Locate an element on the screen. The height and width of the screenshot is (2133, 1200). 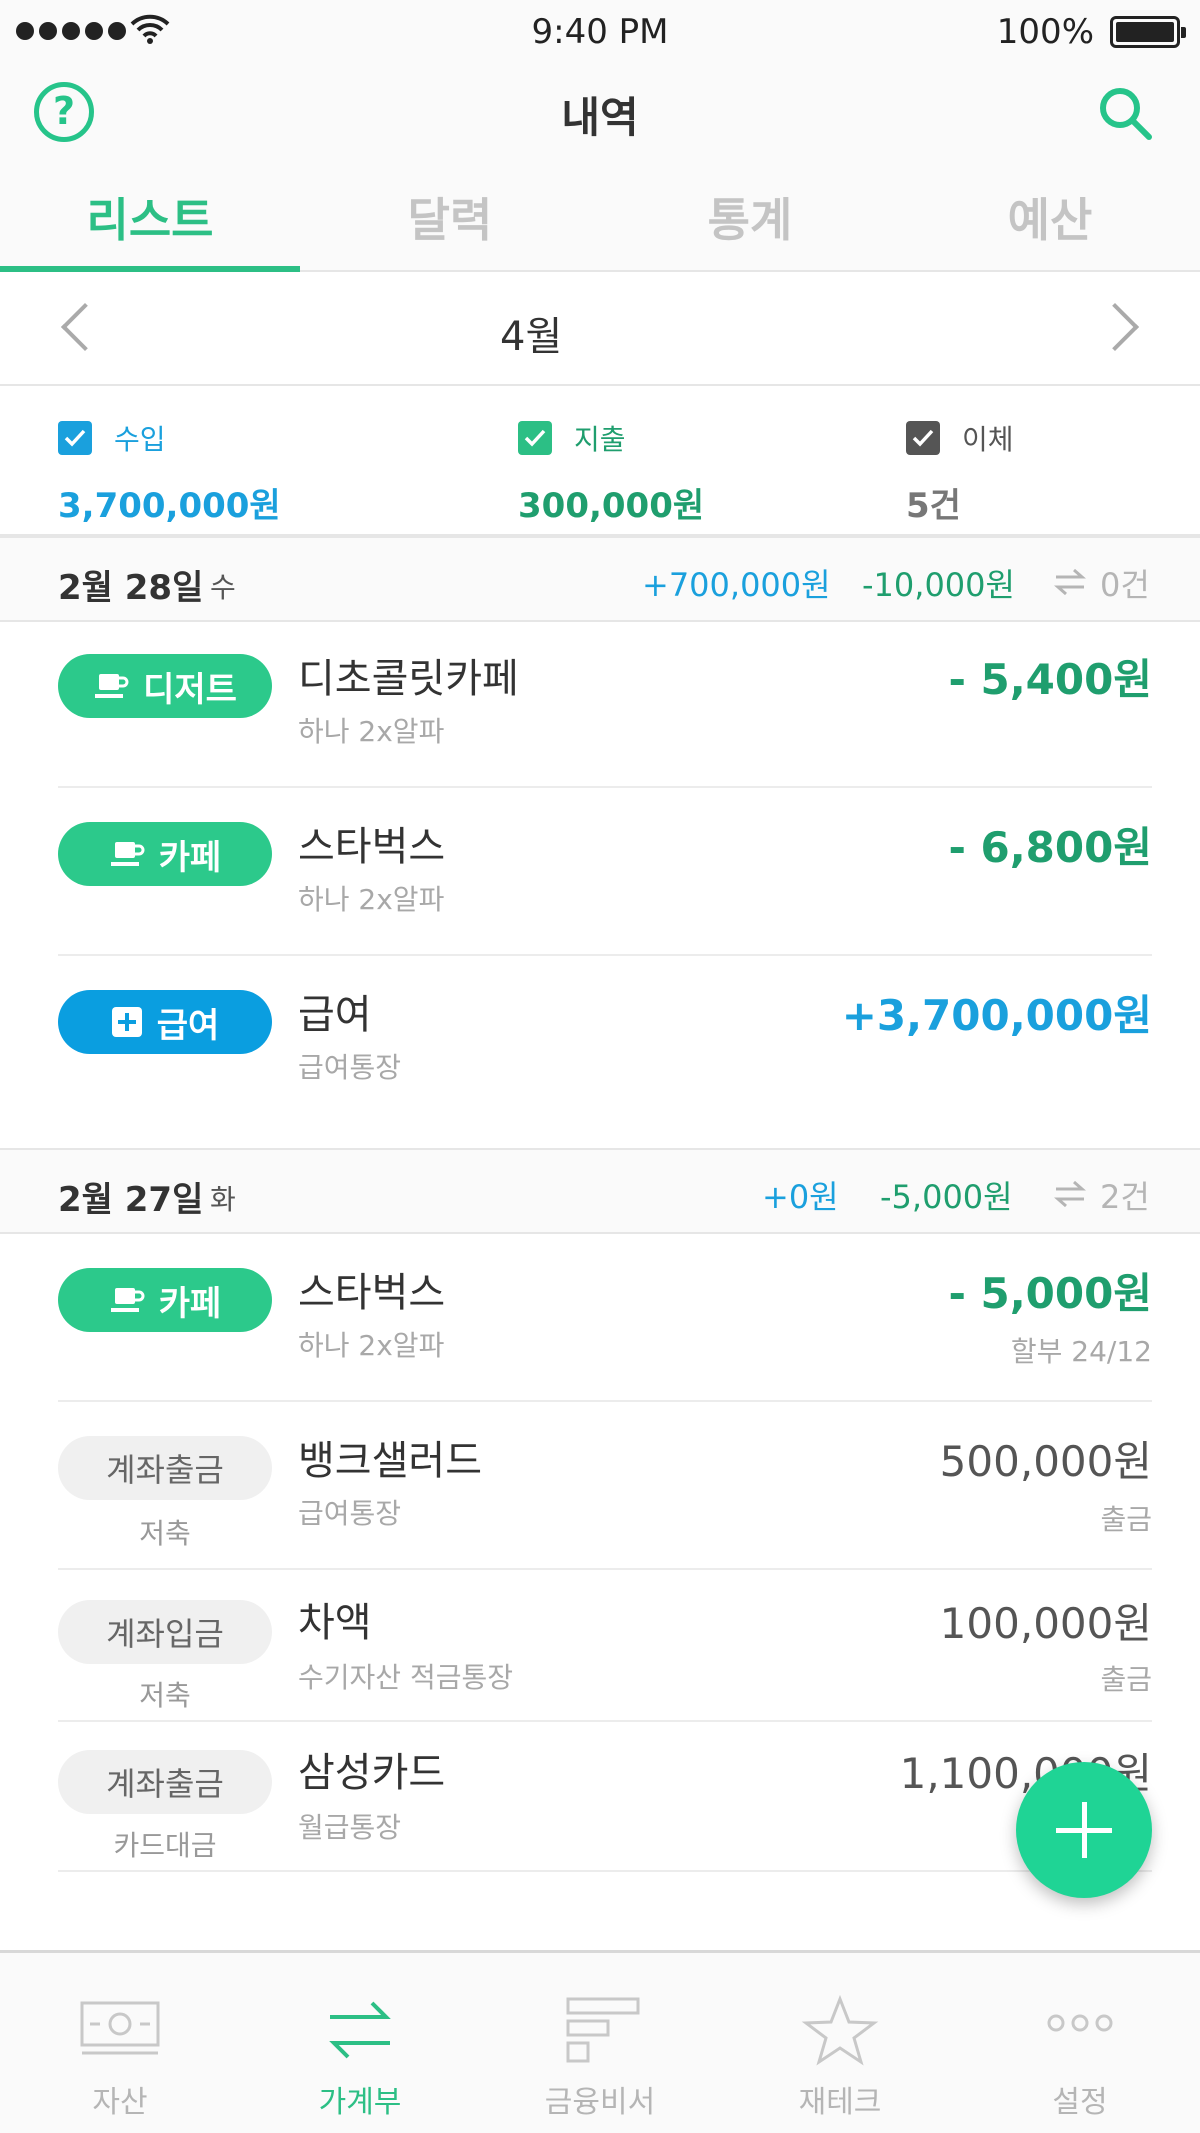
expense-checkbox is located at coordinates (535, 438).